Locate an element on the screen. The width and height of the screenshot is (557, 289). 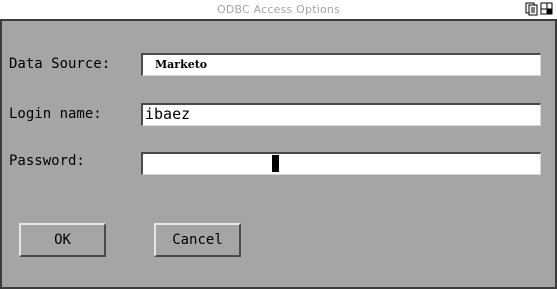
password-label: Password: is located at coordinates (47, 161).